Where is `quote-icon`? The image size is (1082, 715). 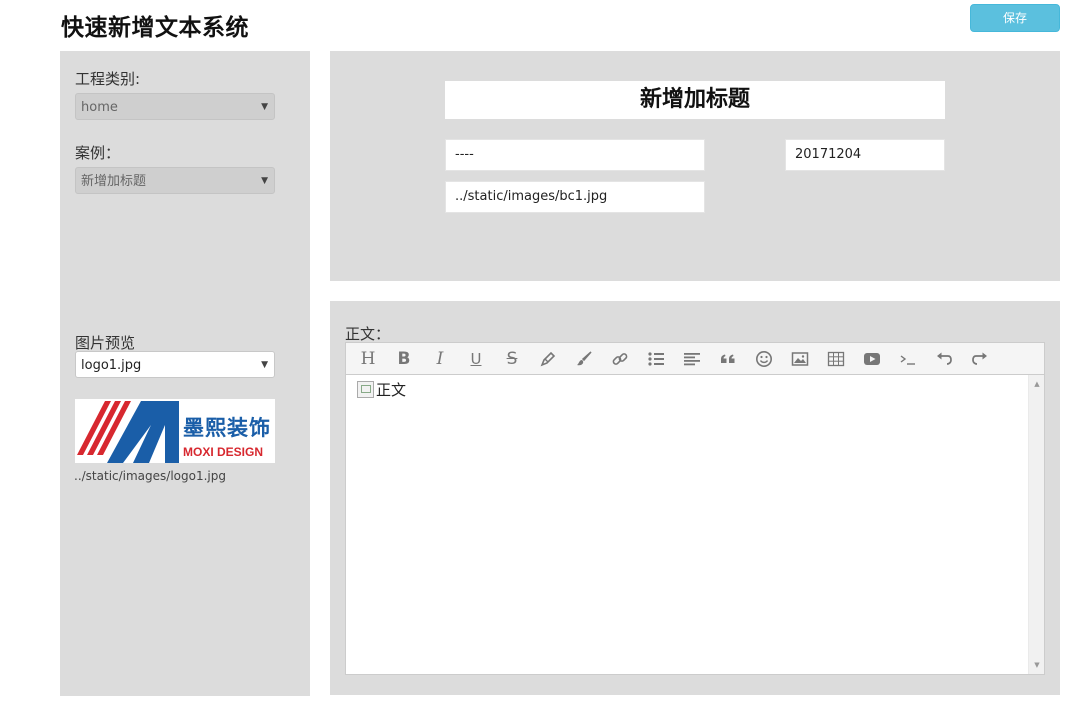
quote-icon is located at coordinates (728, 359).